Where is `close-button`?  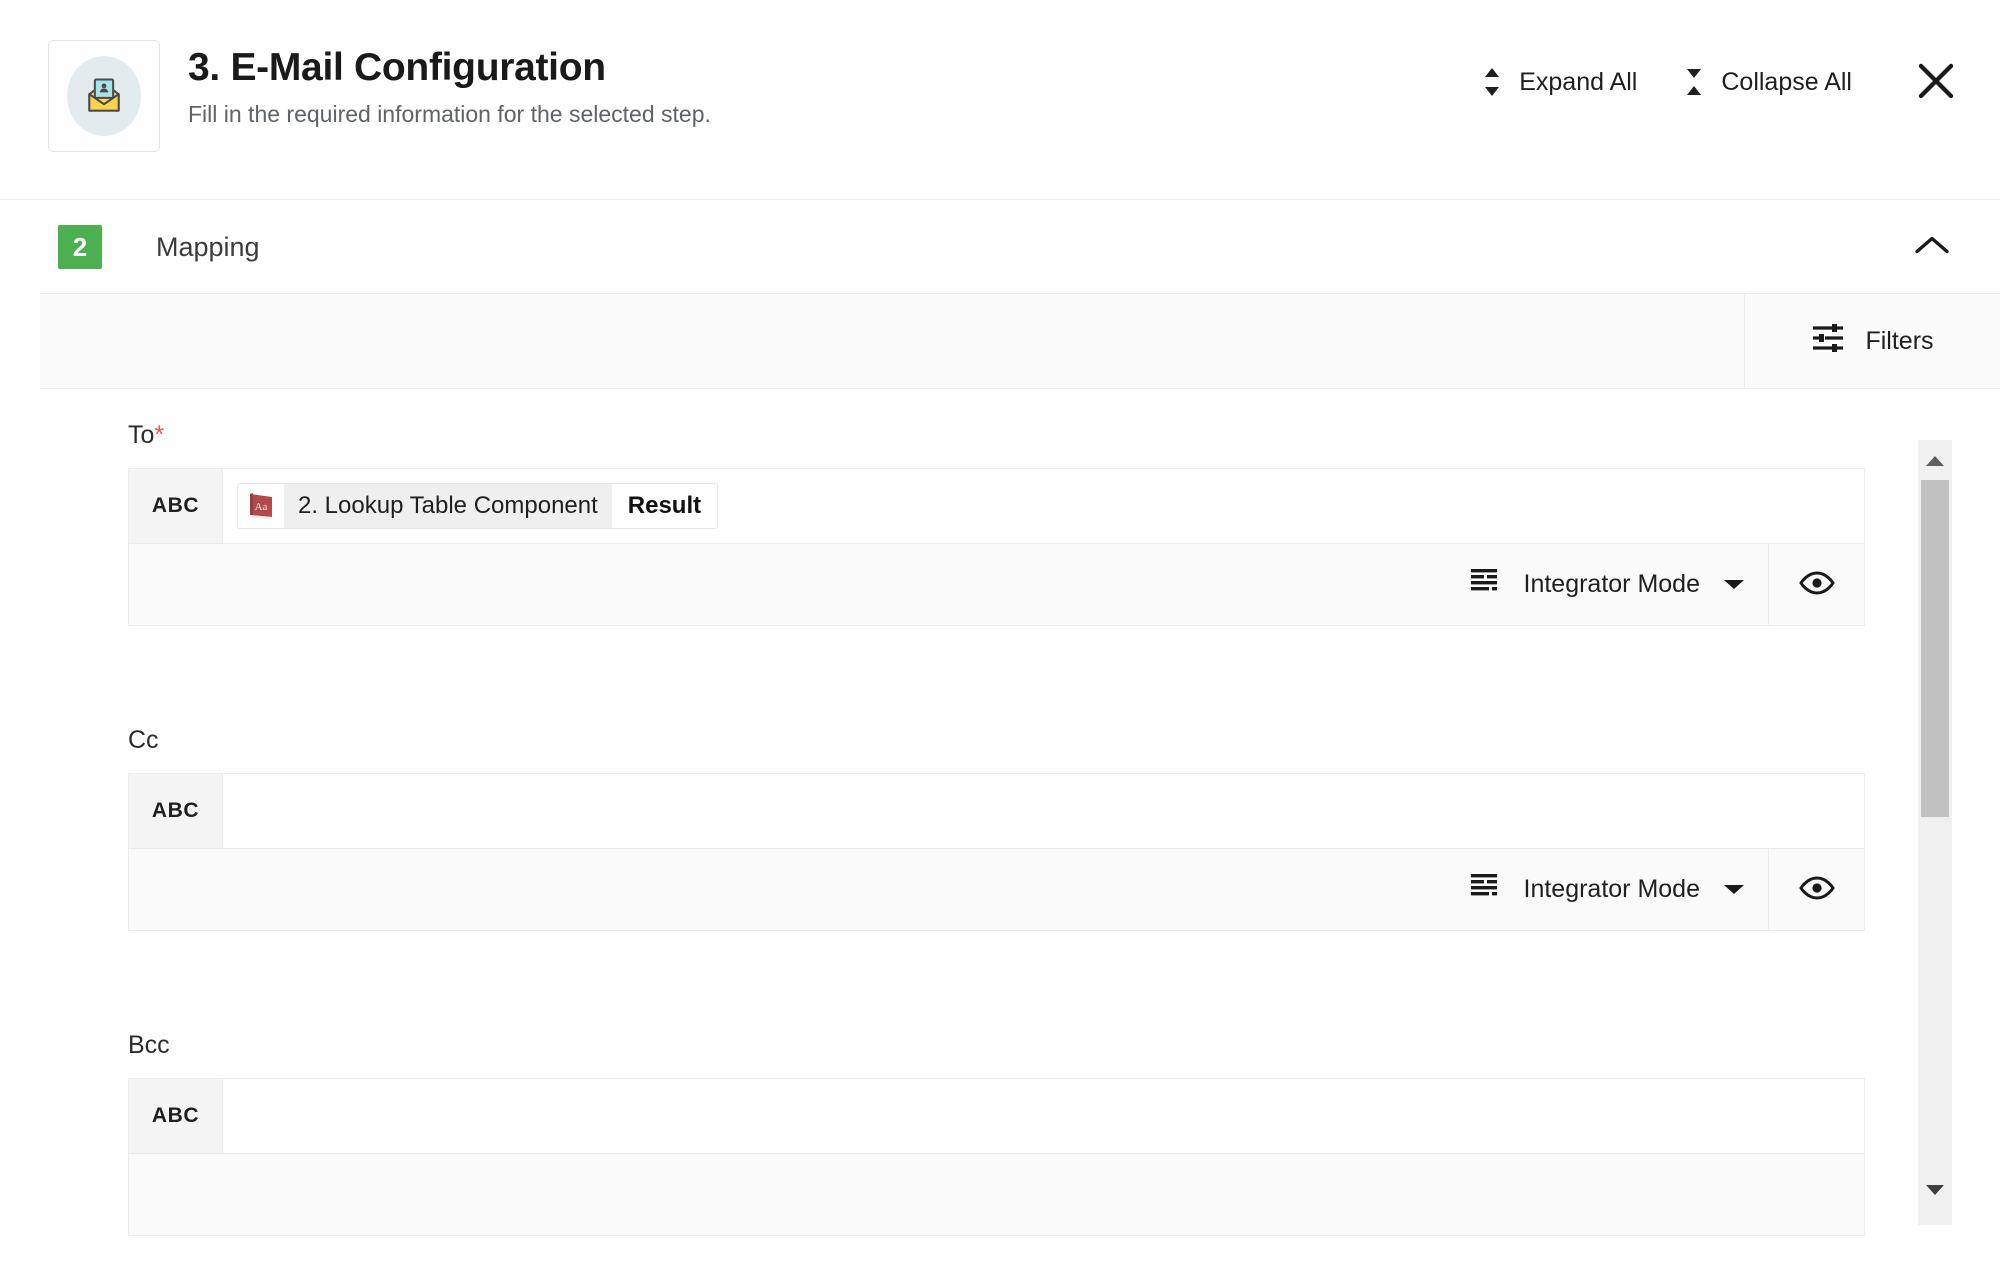
close-button is located at coordinates (1936, 82).